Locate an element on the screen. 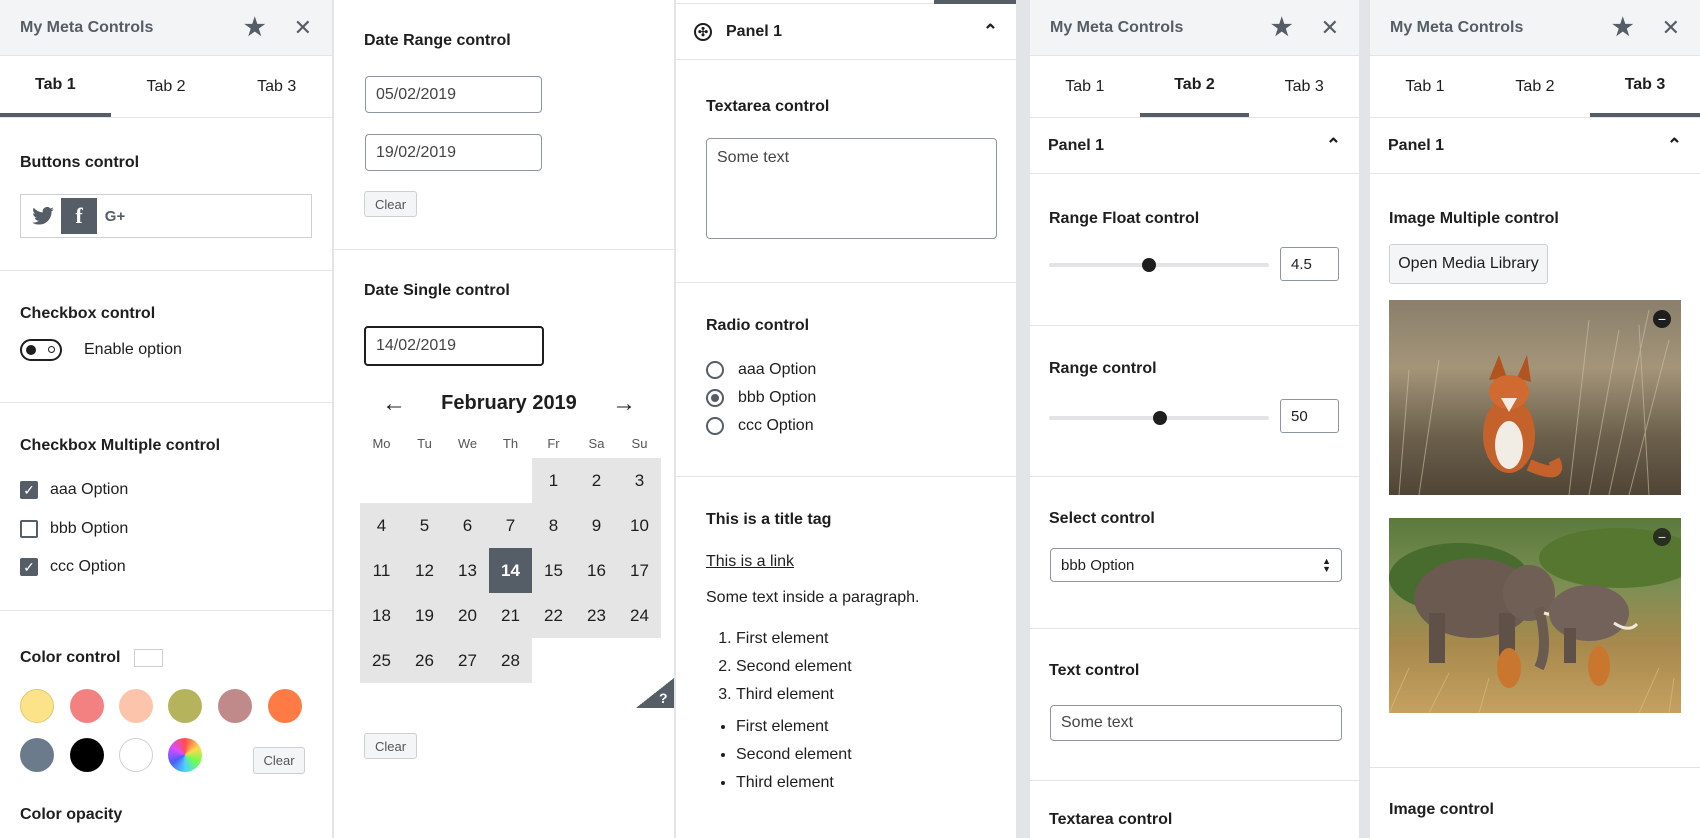 Image resolution: width=1700 pixels, height=838 pixels. date-single-clear-button: Clear is located at coordinates (390, 746).